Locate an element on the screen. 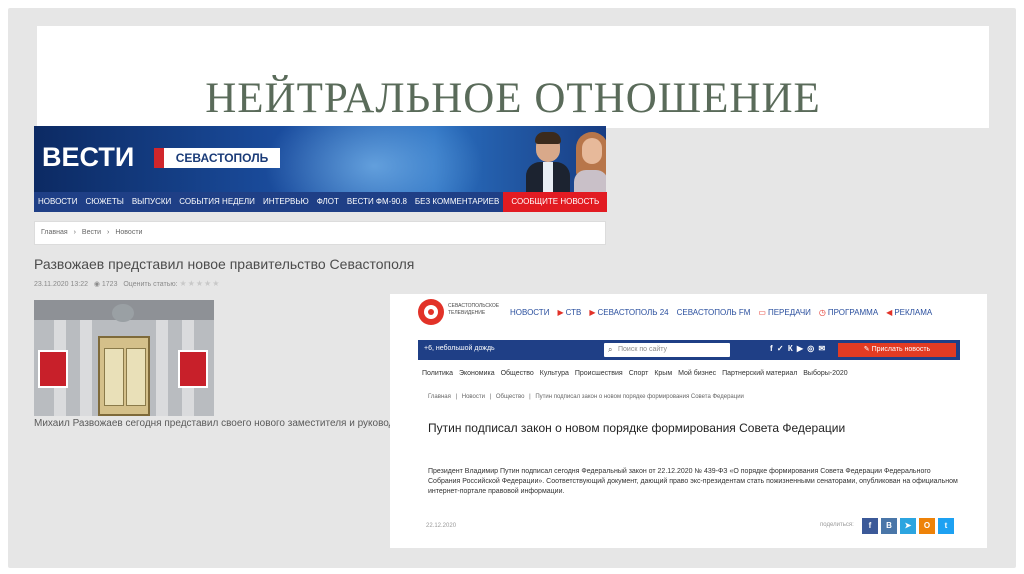 This screenshot has height=574, width=1024. stv-menu-sev24: ▶ СЕВАСТОПОЛЬ 24 is located at coordinates (628, 312).